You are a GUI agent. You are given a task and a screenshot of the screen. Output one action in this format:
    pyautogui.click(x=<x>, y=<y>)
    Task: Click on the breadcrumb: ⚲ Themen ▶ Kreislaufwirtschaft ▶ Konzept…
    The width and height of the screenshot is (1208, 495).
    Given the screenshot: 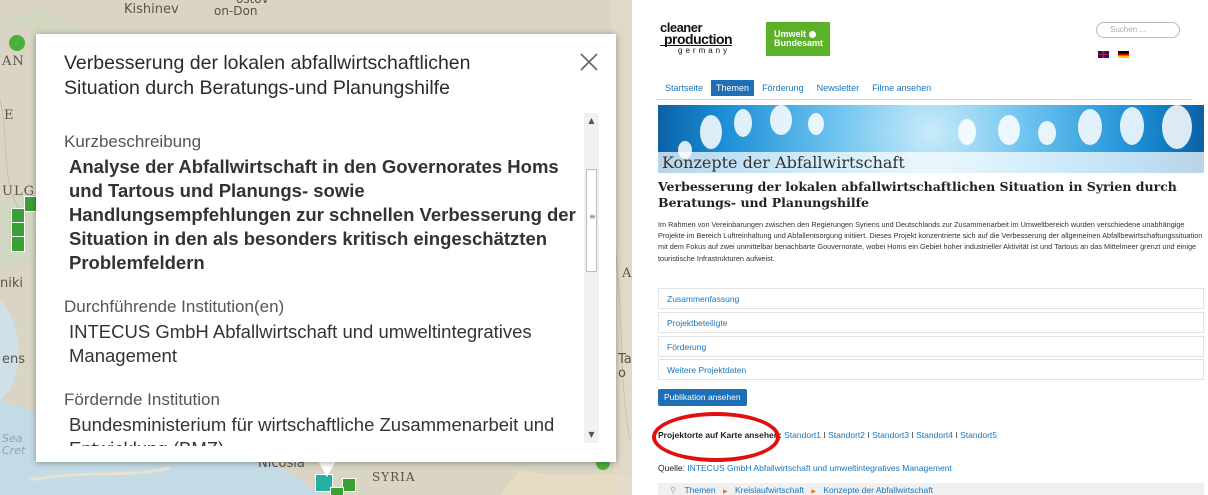 What is the action you would take?
    pyautogui.click(x=931, y=489)
    